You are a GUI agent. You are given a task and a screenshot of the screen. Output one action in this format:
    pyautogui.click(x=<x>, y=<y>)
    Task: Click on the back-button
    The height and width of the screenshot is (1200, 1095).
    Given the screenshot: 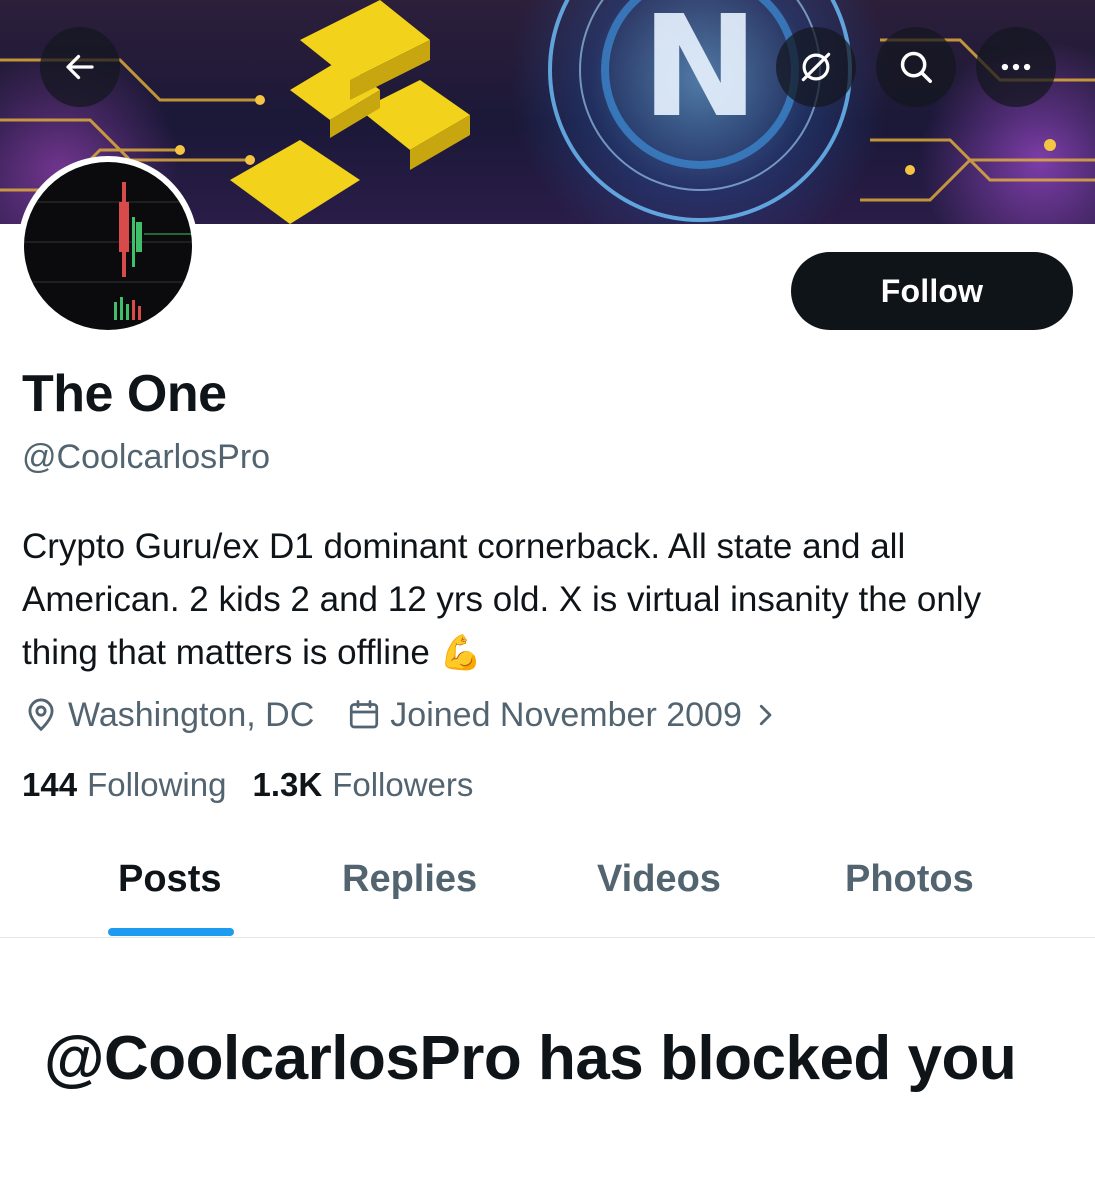 What is the action you would take?
    pyautogui.click(x=80, y=67)
    